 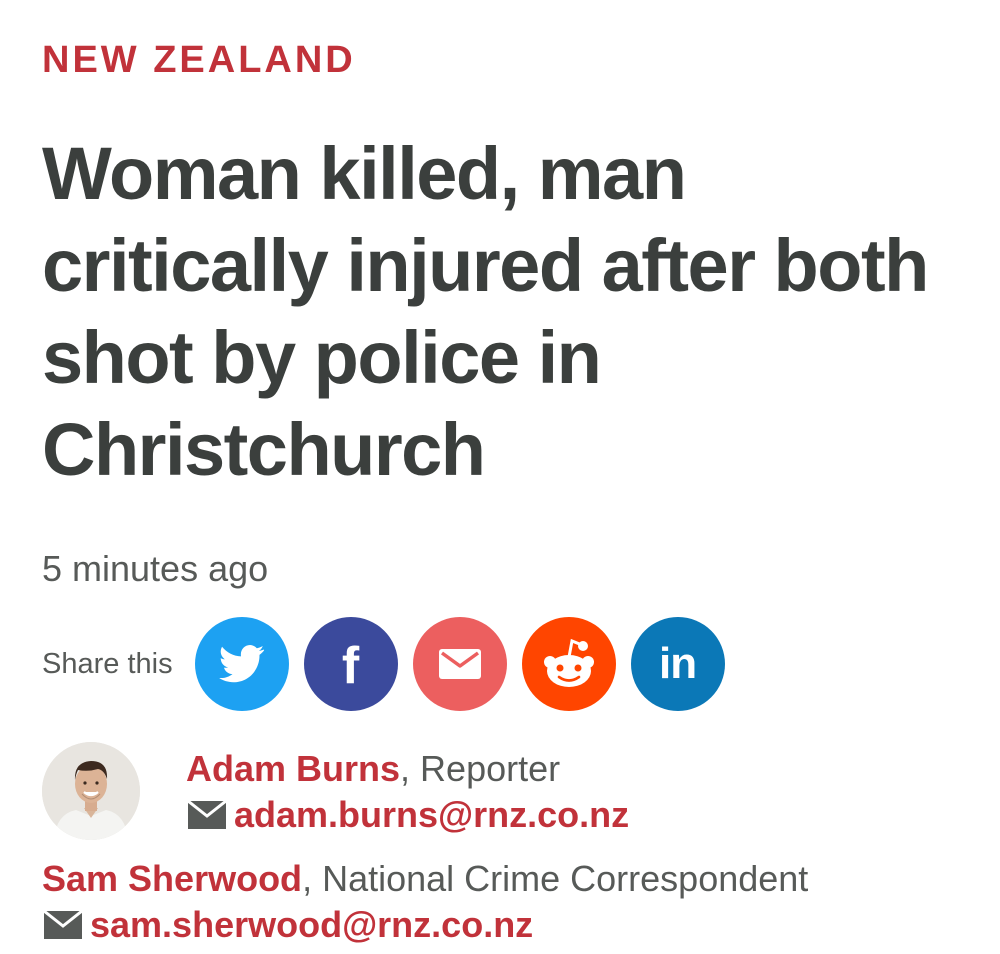 What do you see at coordinates (490, 768) in the screenshot?
I see `author-1-role: Reporter` at bounding box center [490, 768].